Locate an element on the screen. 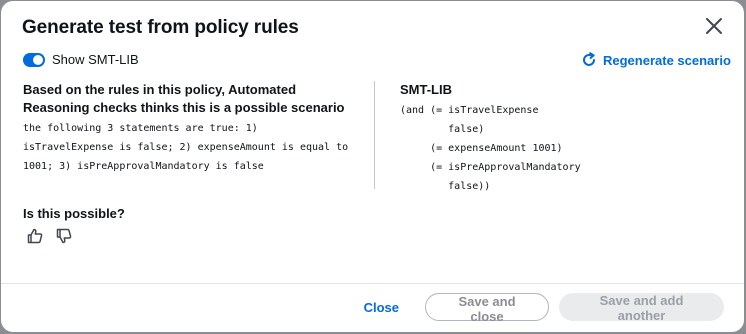  close-icon is located at coordinates (714, 26).